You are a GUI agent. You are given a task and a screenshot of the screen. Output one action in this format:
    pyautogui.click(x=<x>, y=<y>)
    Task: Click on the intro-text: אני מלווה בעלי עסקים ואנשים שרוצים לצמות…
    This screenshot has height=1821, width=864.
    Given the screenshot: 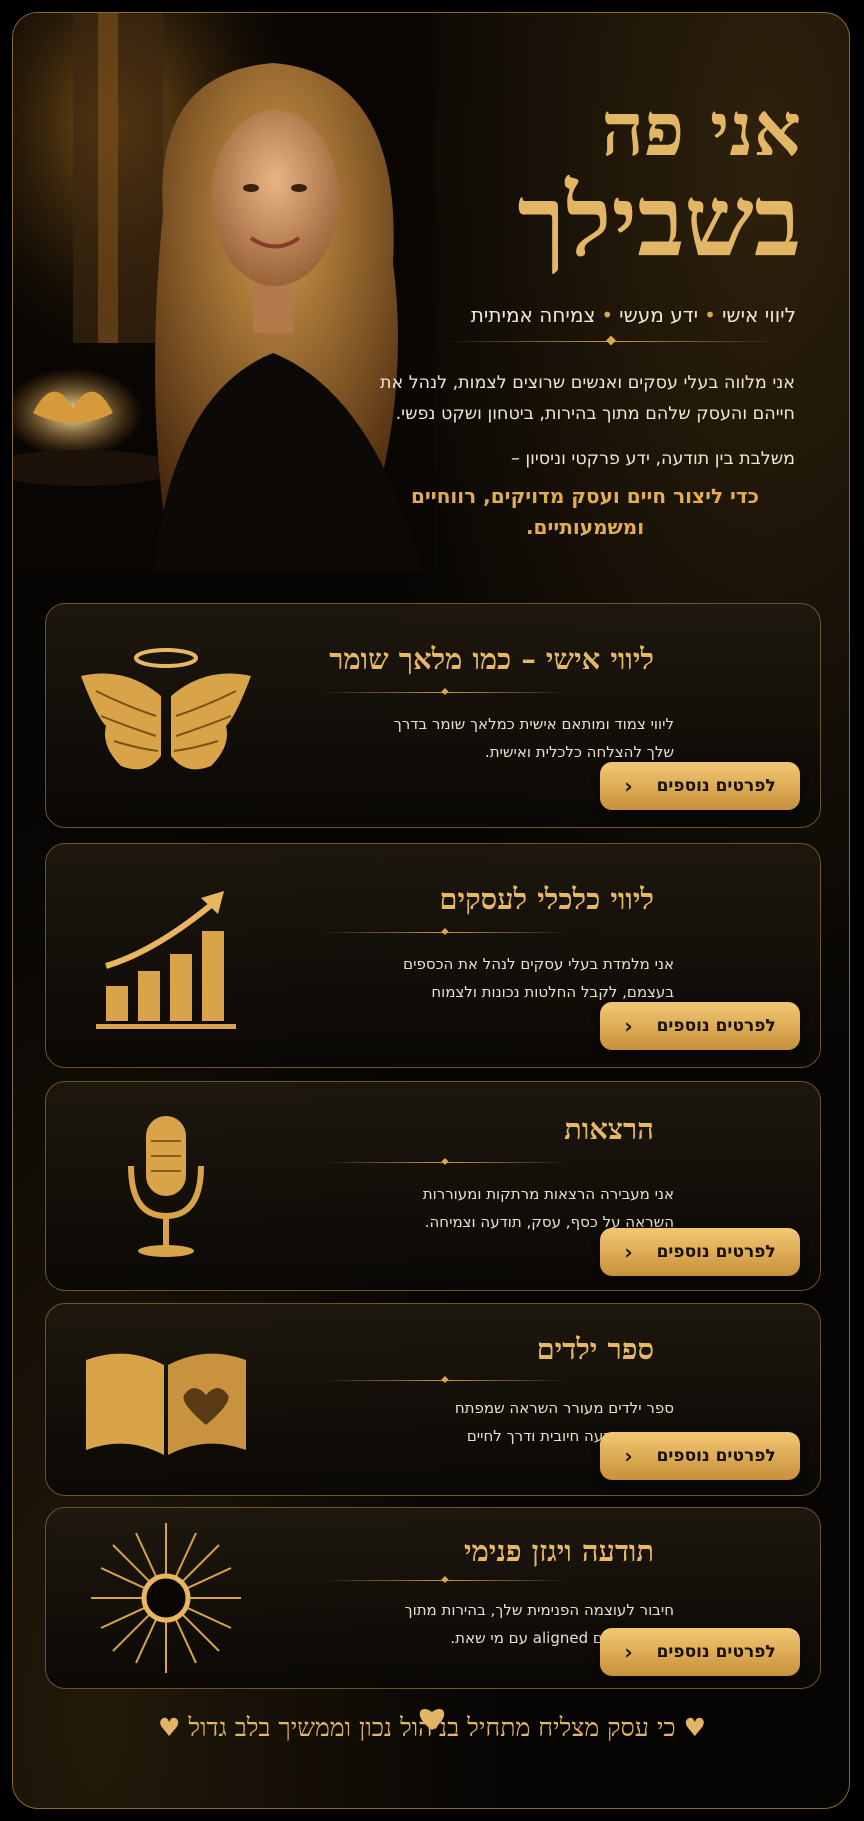 What is the action you would take?
    pyautogui.click(x=587, y=398)
    